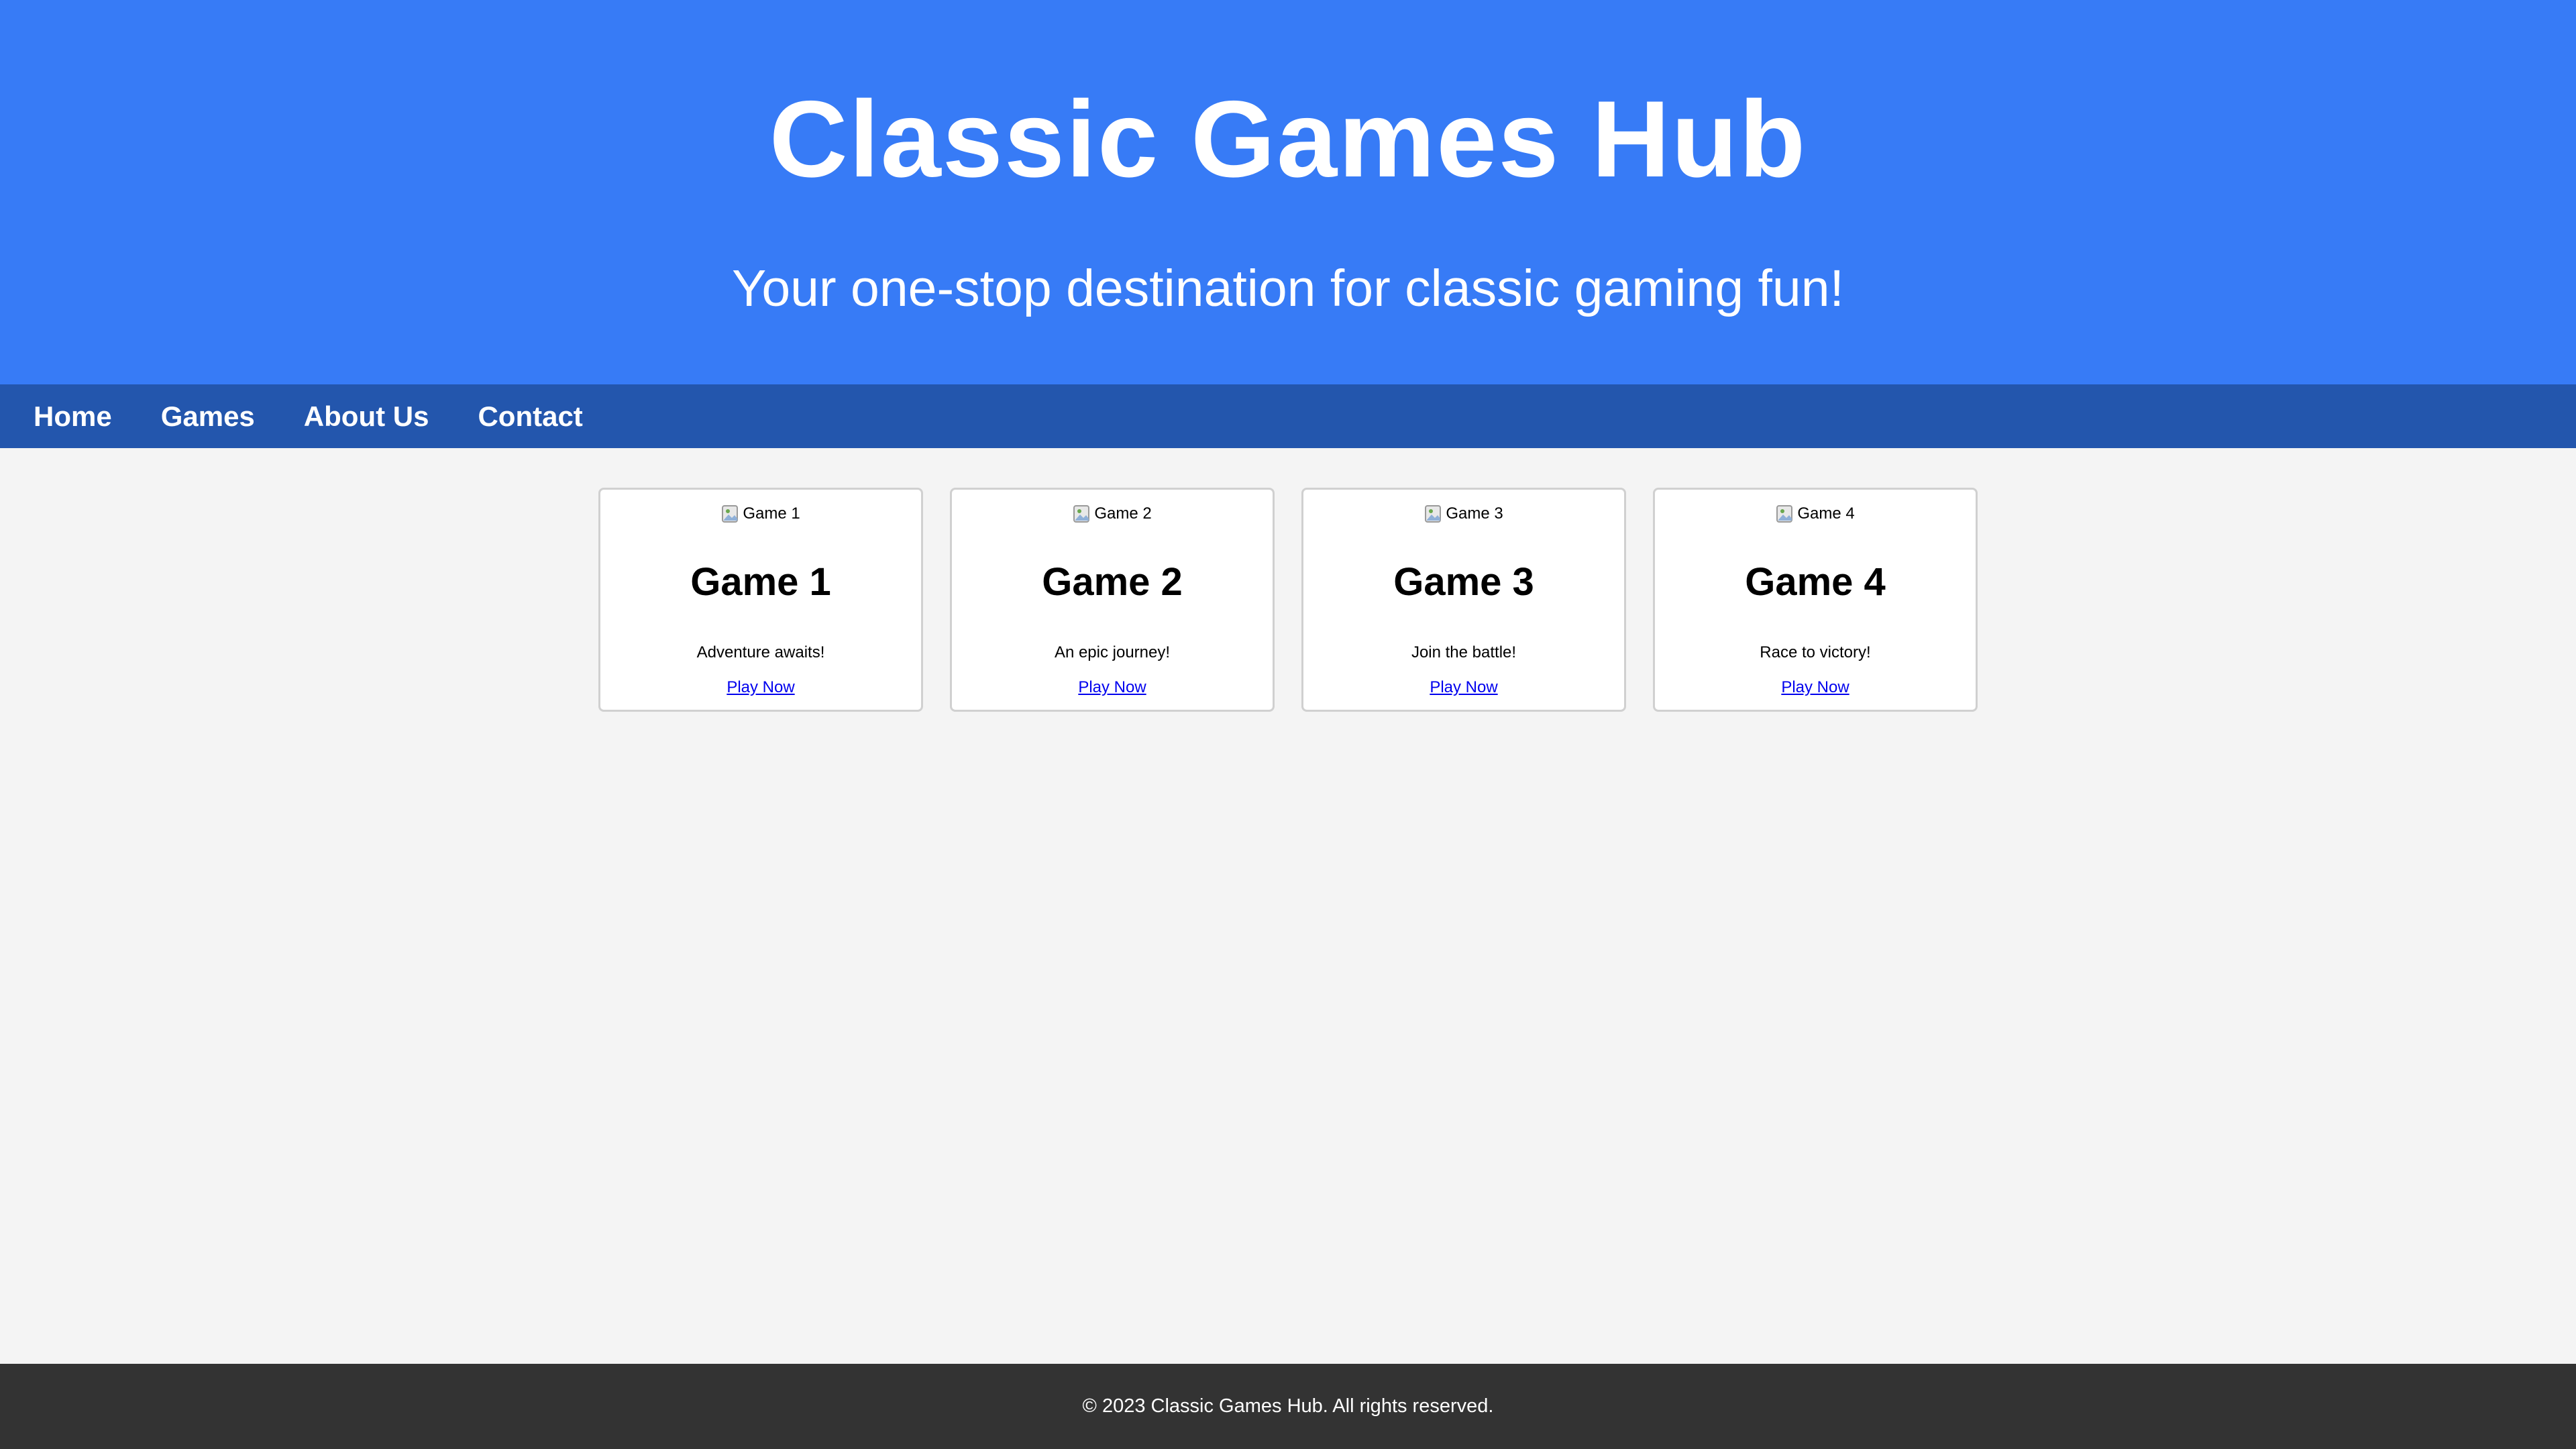 This screenshot has width=2576, height=1449. What do you see at coordinates (1463, 582) in the screenshot?
I see `game-title: Game 3` at bounding box center [1463, 582].